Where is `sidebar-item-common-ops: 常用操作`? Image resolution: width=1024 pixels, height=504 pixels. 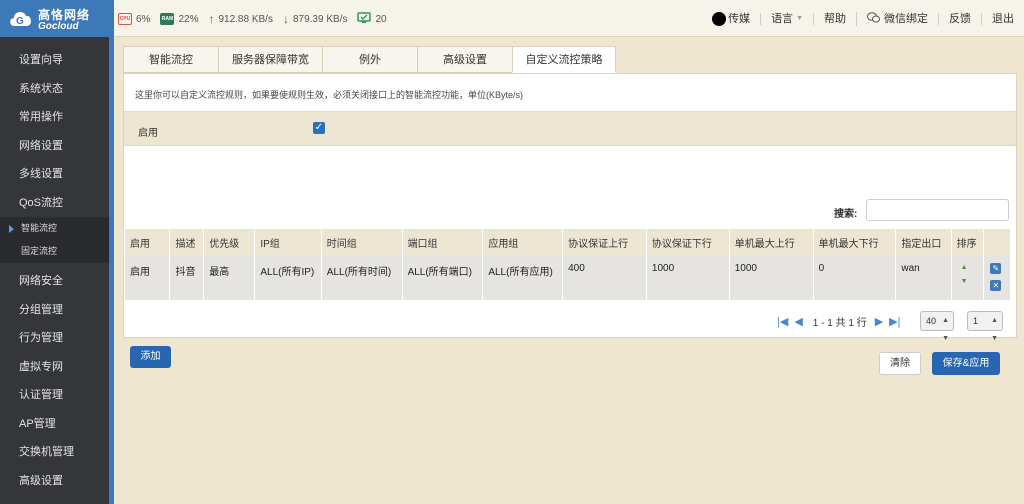
sidebar-item-common-ops: 常用操作 is located at coordinates (57, 117).